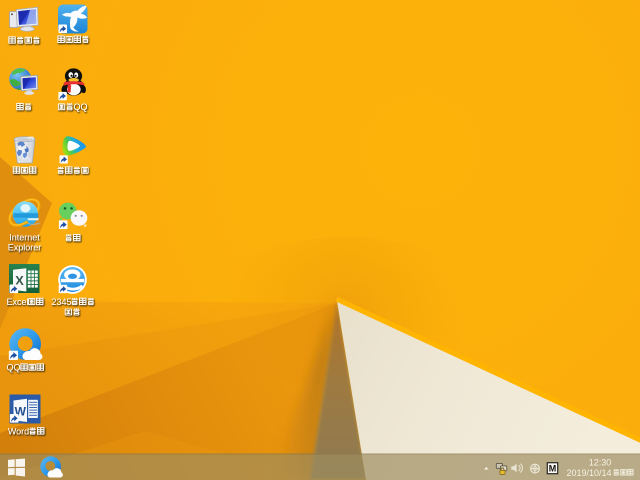  What do you see at coordinates (17, 302) in the screenshot?
I see `svg-text: Excel` at bounding box center [17, 302].